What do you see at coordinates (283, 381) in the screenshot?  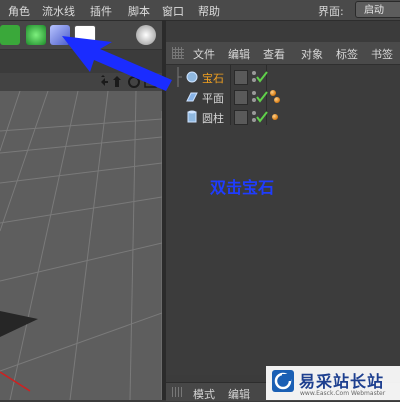 I see `site-logo-icon` at bounding box center [283, 381].